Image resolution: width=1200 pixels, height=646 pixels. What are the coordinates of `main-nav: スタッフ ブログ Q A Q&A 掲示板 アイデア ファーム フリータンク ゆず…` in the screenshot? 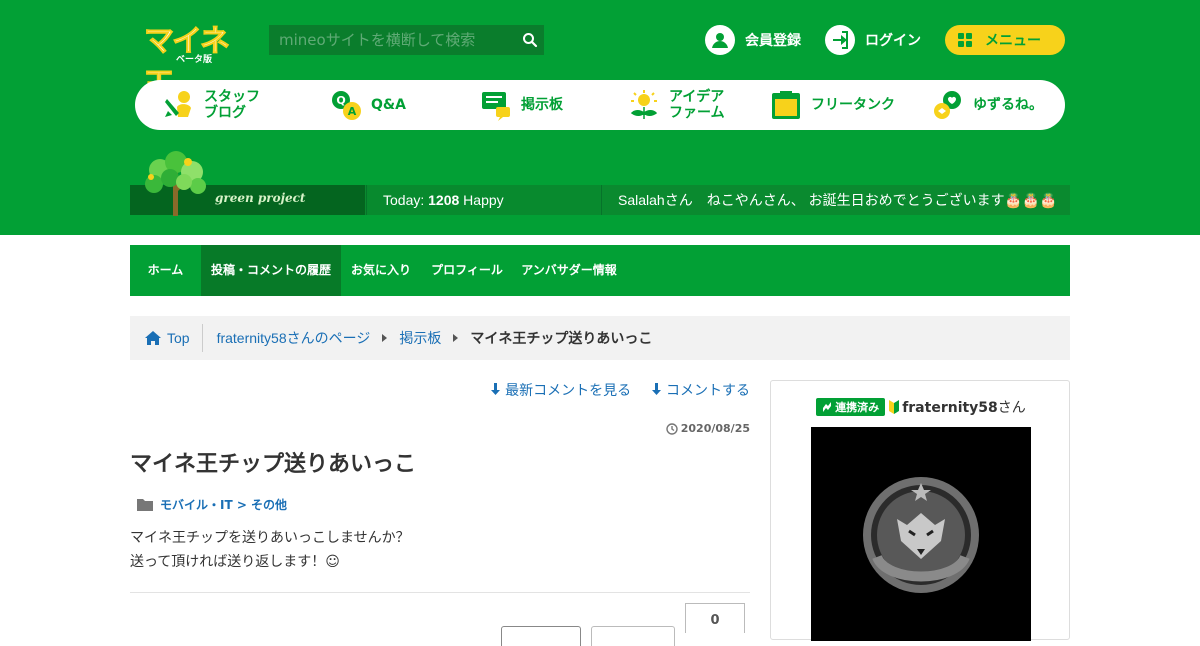 It's located at (600, 105).